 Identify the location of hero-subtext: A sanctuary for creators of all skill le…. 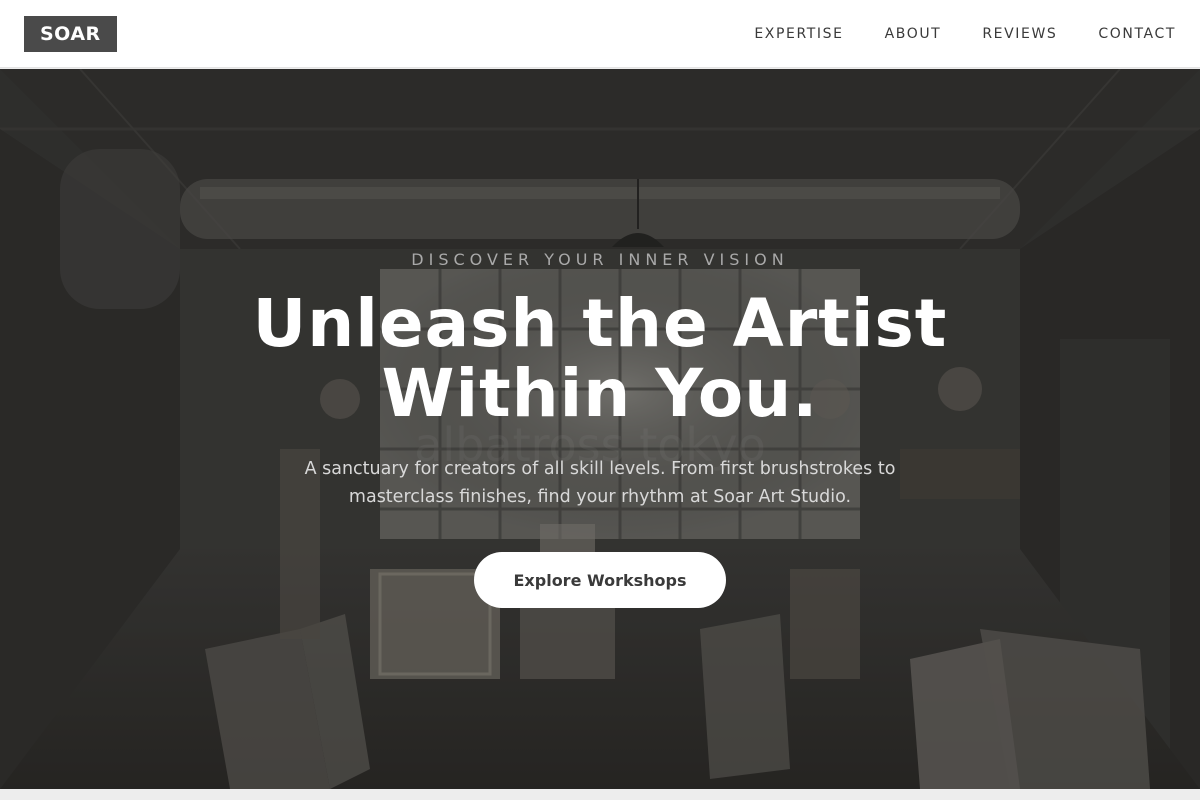
(600, 483).